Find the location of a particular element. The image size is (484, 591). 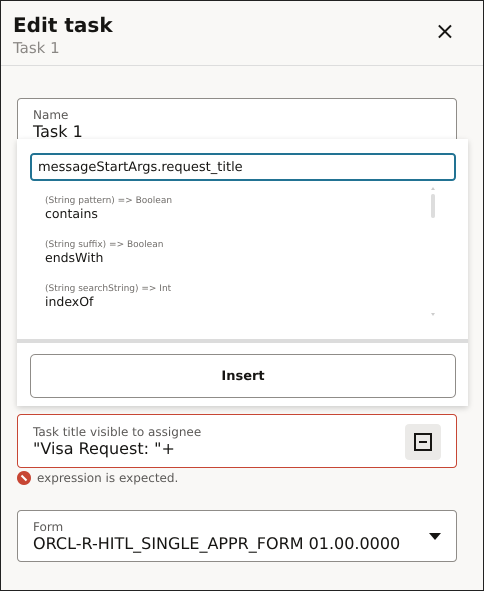

suggestion-signature: (String searchString) => Int is located at coordinates (108, 289).